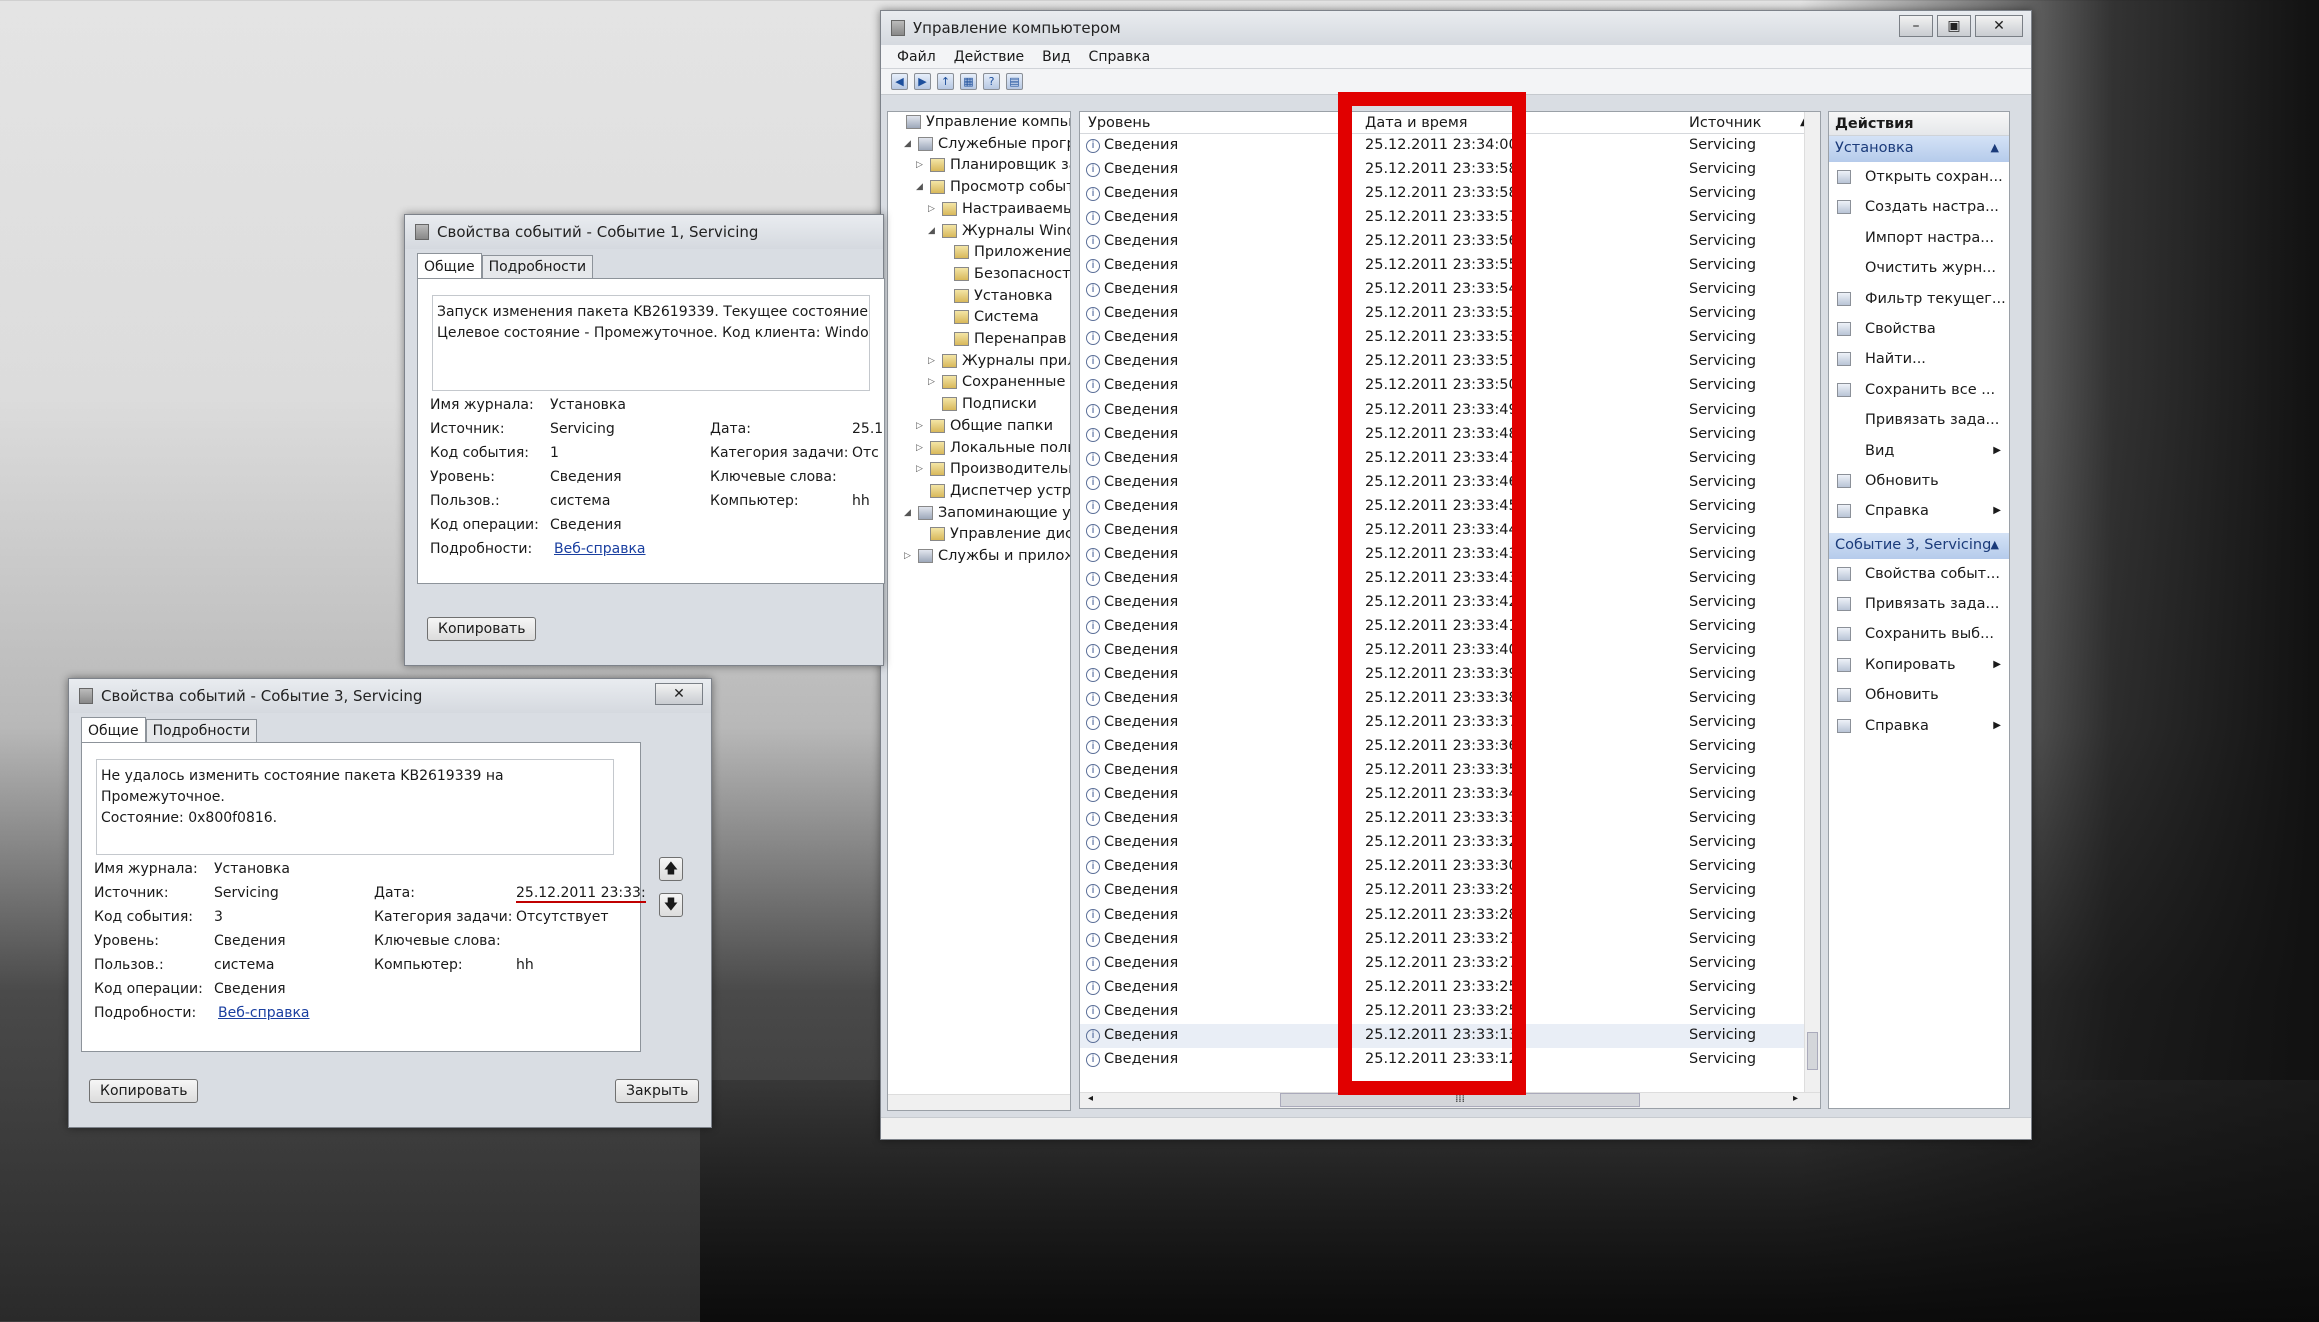 The image size is (2319, 1322). I want to click on close-button: Закрыть, so click(657, 1091).